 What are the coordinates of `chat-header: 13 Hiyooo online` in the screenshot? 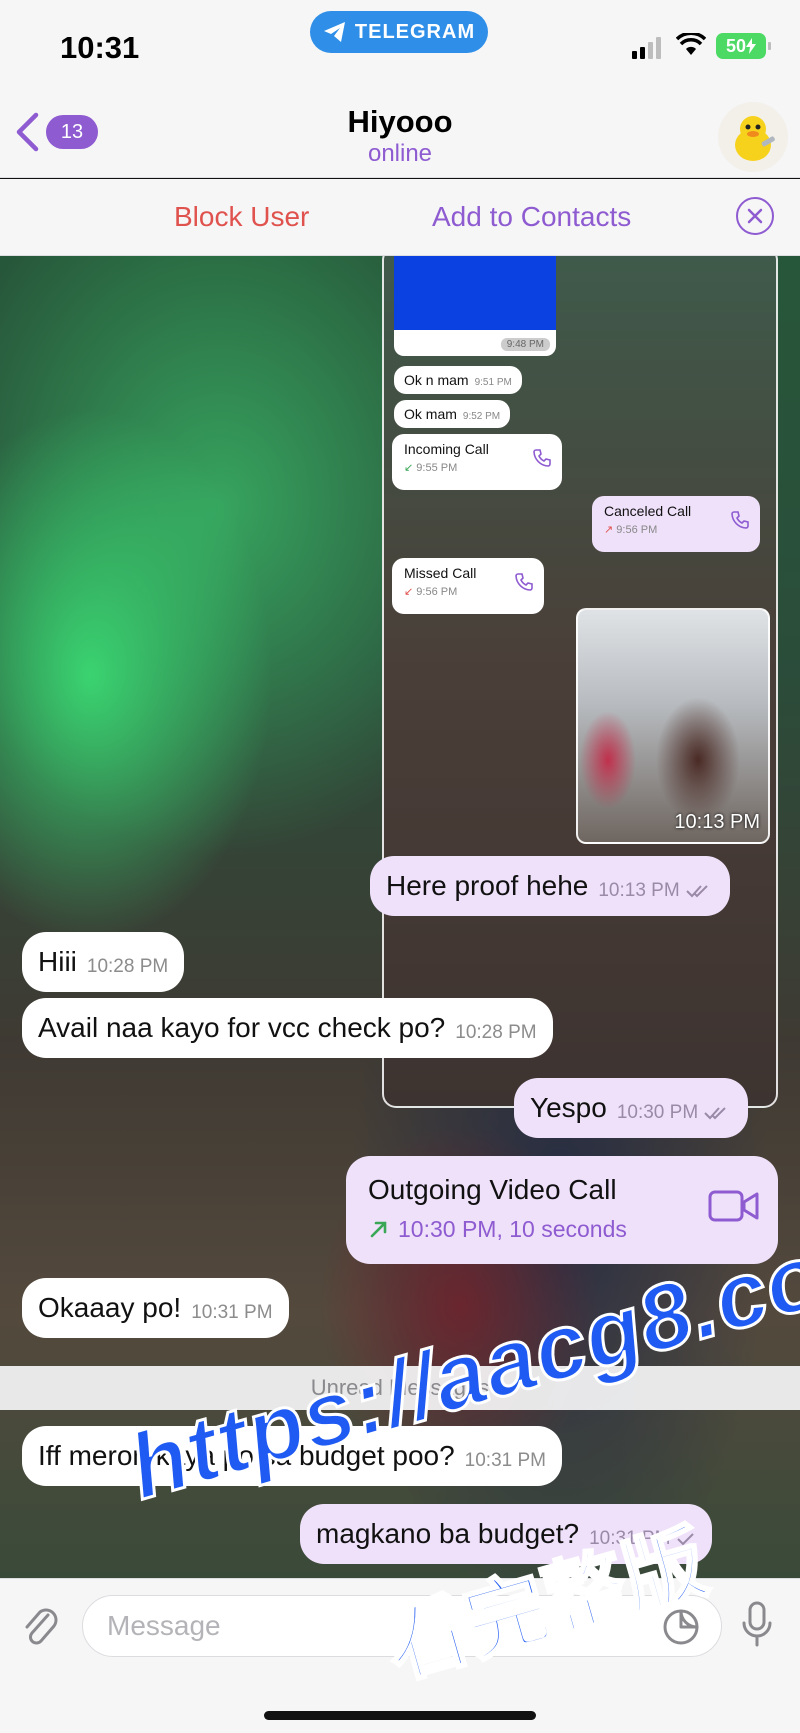 It's located at (400, 137).